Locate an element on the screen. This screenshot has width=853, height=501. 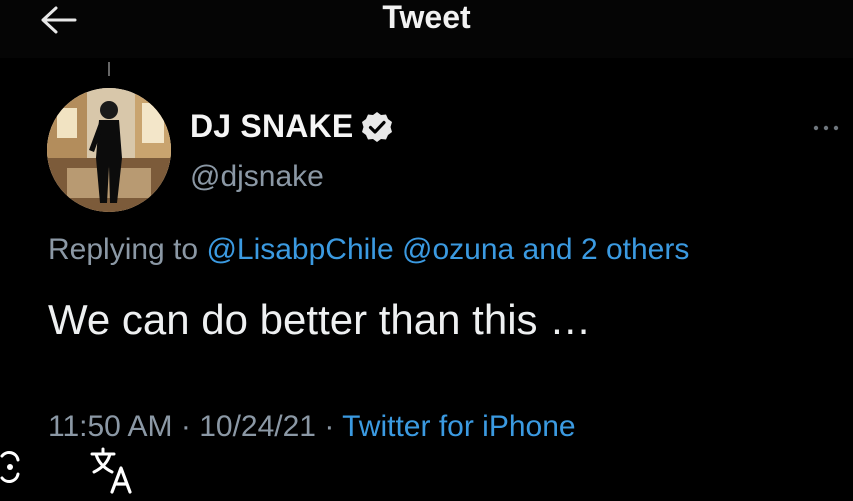
more-horizontal-icon is located at coordinates (826, 128).